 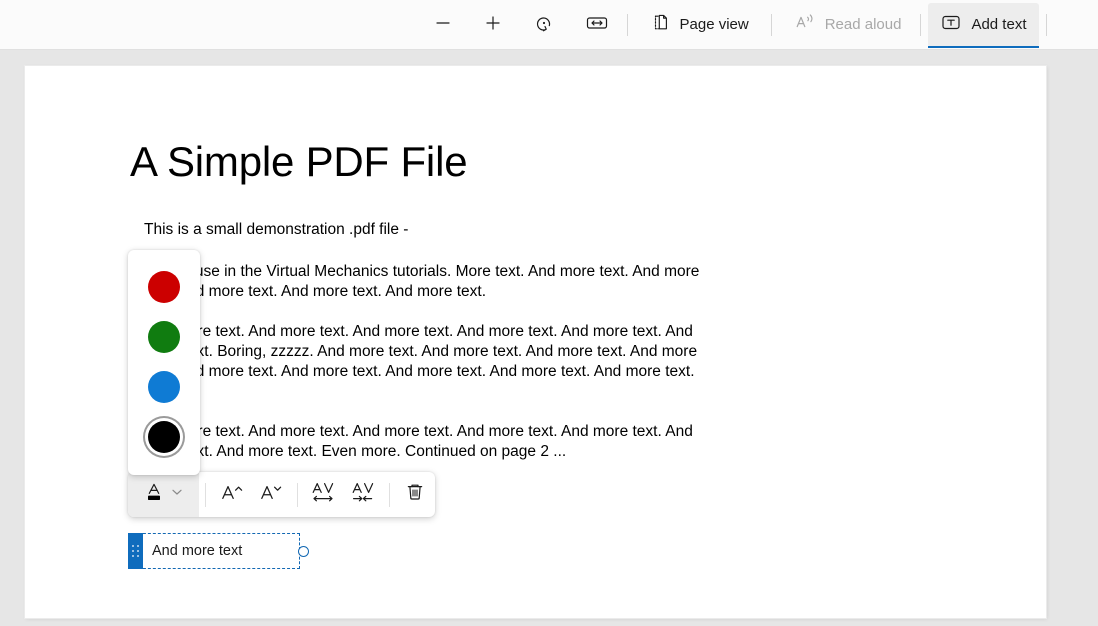 What do you see at coordinates (177, 494) in the screenshot?
I see `chevron-down-icon` at bounding box center [177, 494].